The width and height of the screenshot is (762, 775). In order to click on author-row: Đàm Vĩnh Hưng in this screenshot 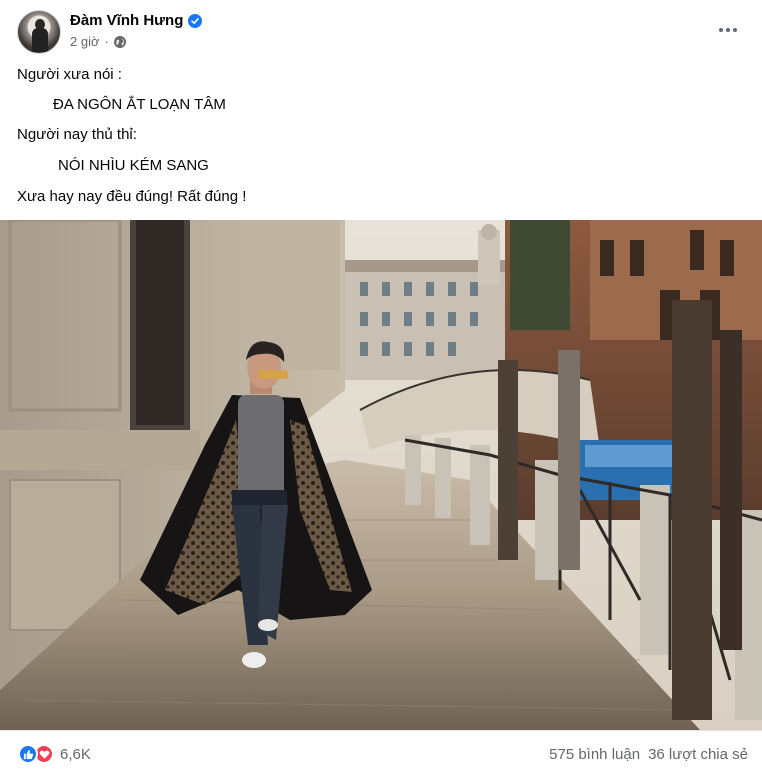, I will do `click(136, 20)`.